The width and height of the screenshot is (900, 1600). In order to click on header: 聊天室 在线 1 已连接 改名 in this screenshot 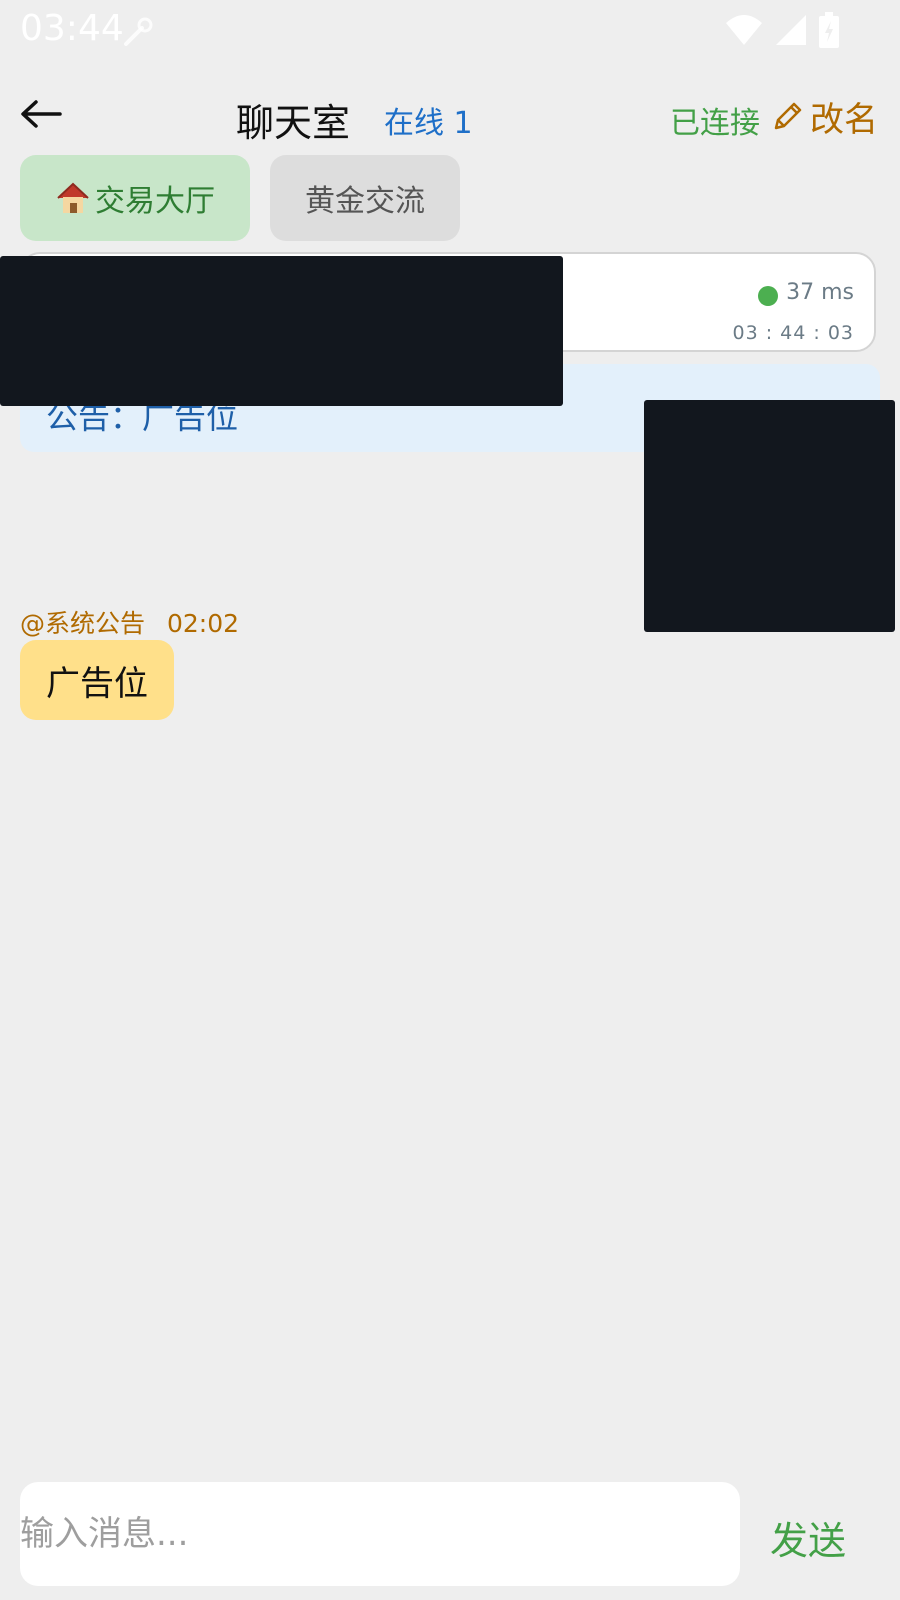, I will do `click(450, 115)`.